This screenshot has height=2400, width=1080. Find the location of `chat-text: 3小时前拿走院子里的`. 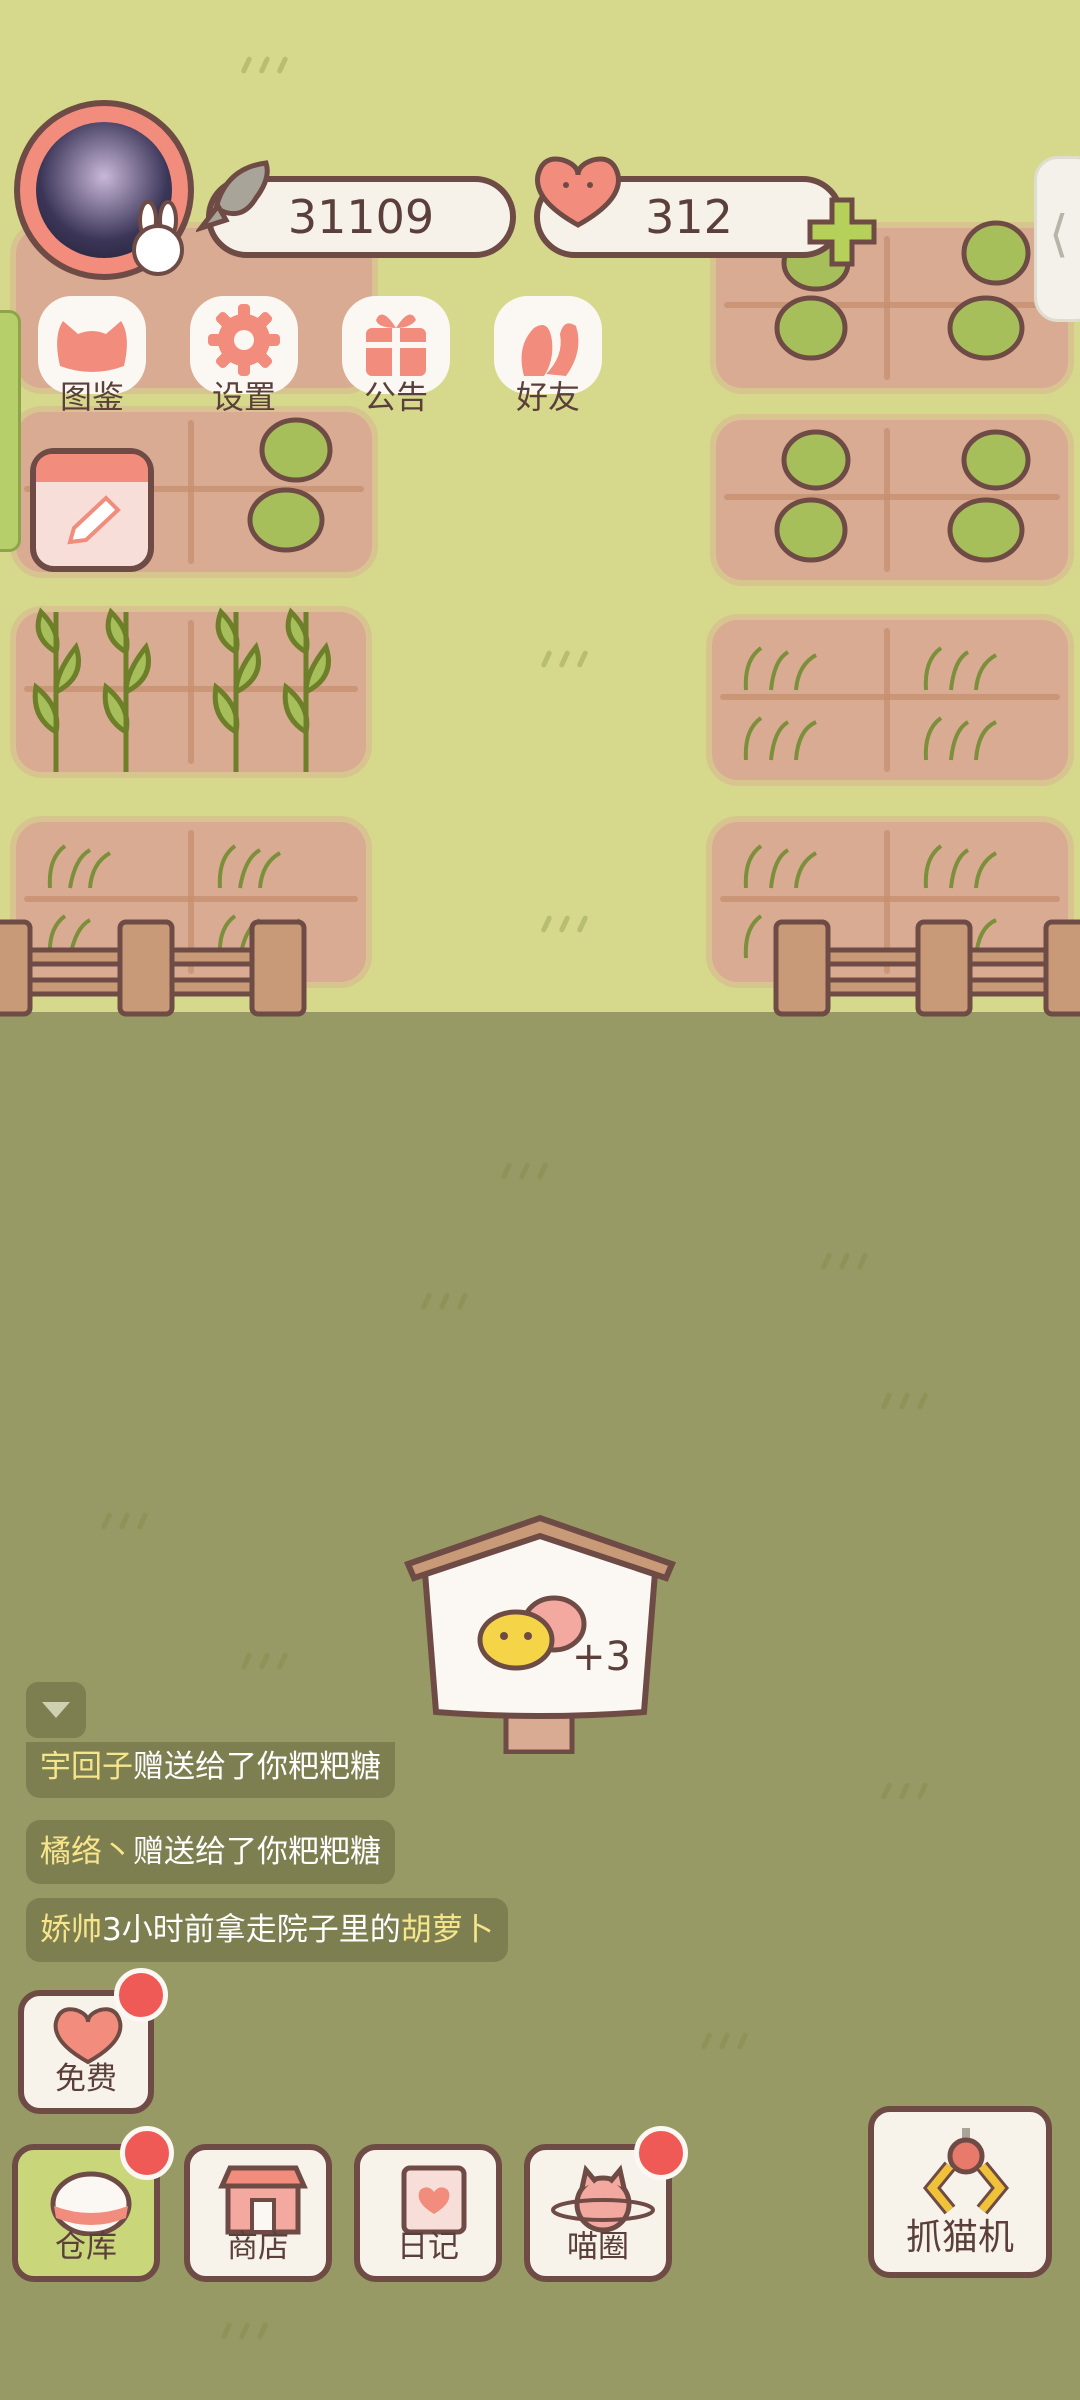

chat-text: 3小时前拿走院子里的 is located at coordinates (251, 1930).